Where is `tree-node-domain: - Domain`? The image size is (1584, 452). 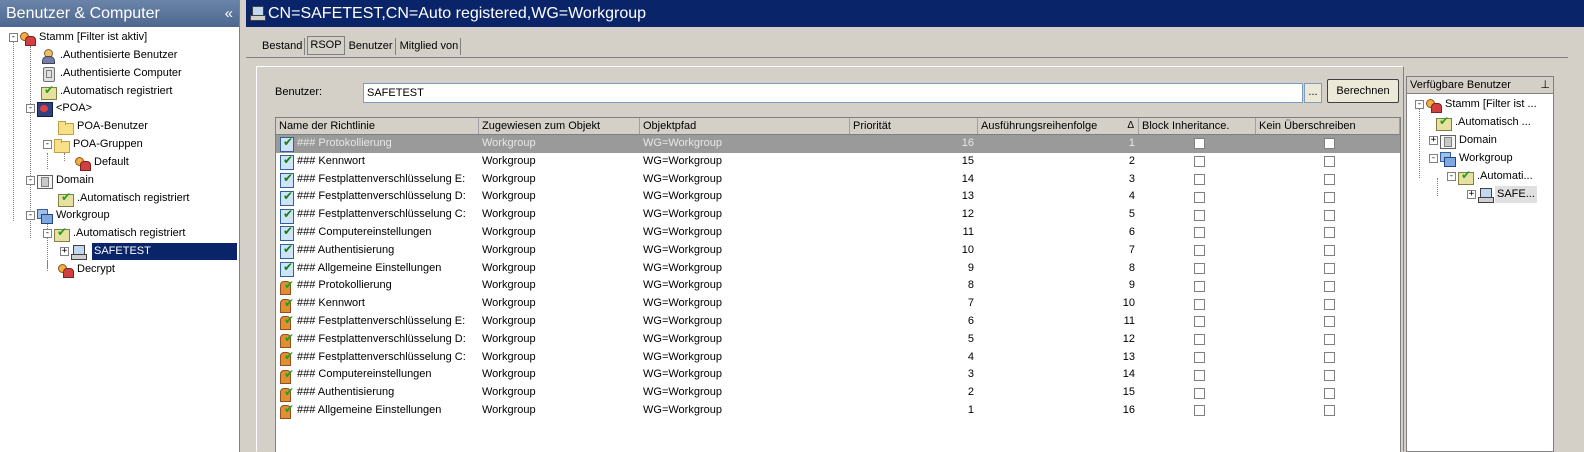
tree-node-domain: - Domain is located at coordinates (61, 180).